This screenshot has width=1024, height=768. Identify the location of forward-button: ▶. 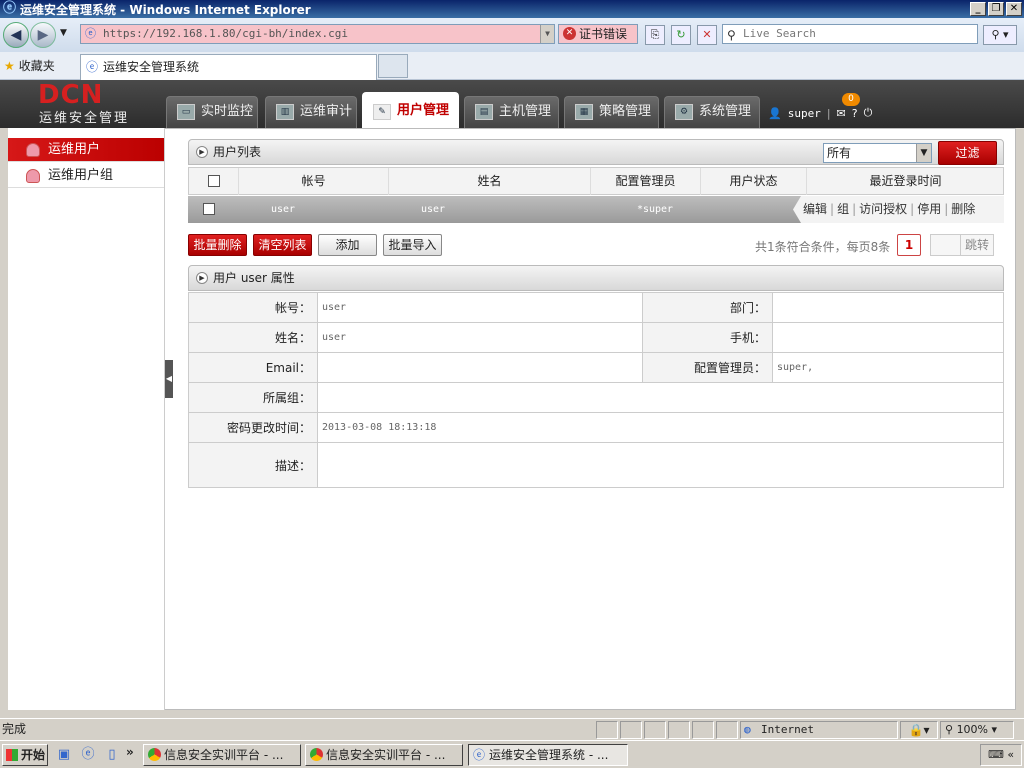
(43, 35).